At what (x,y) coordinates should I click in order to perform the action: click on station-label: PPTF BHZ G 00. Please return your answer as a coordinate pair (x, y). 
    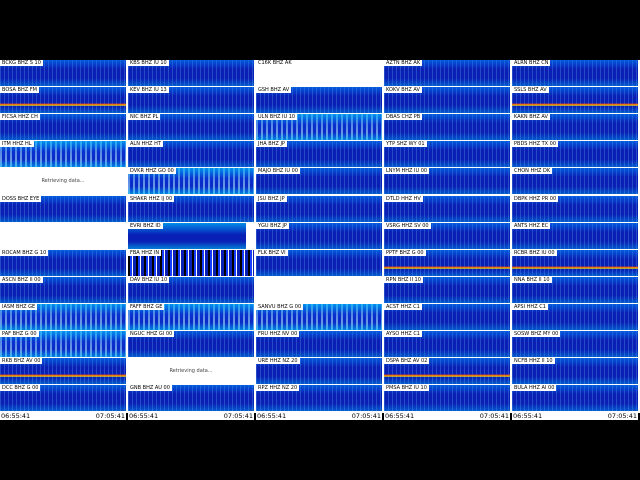
    Looking at the image, I should click on (405, 252).